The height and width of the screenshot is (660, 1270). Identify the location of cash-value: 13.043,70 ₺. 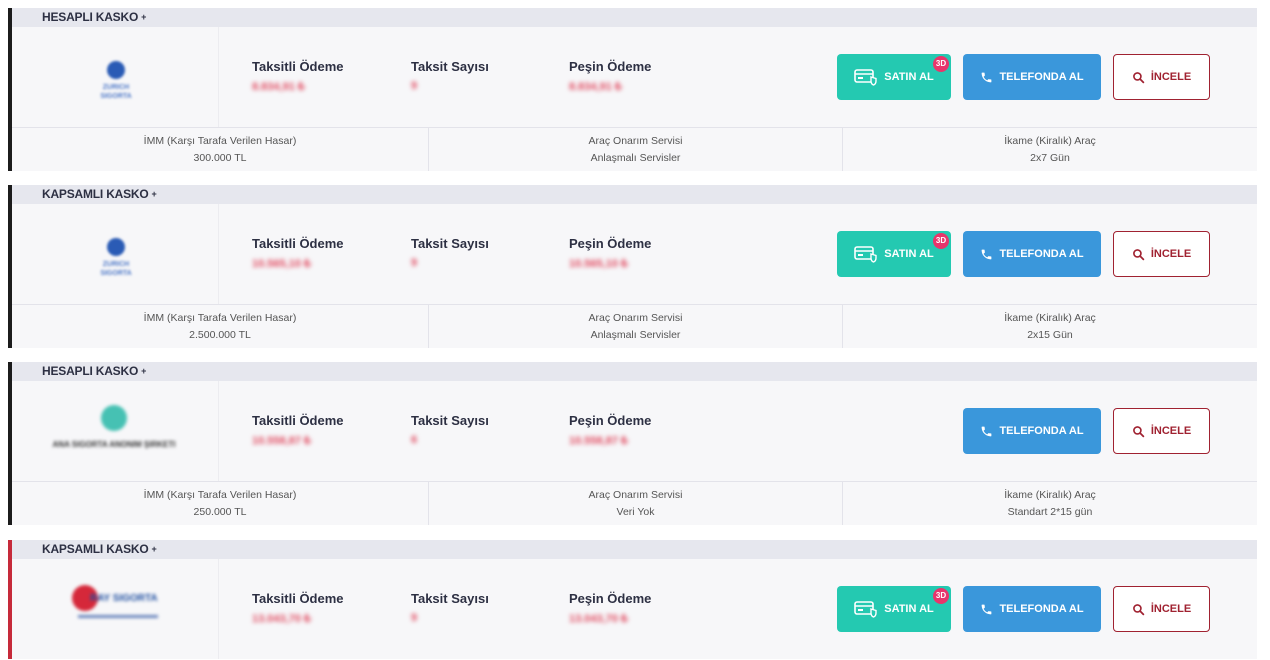
(598, 619).